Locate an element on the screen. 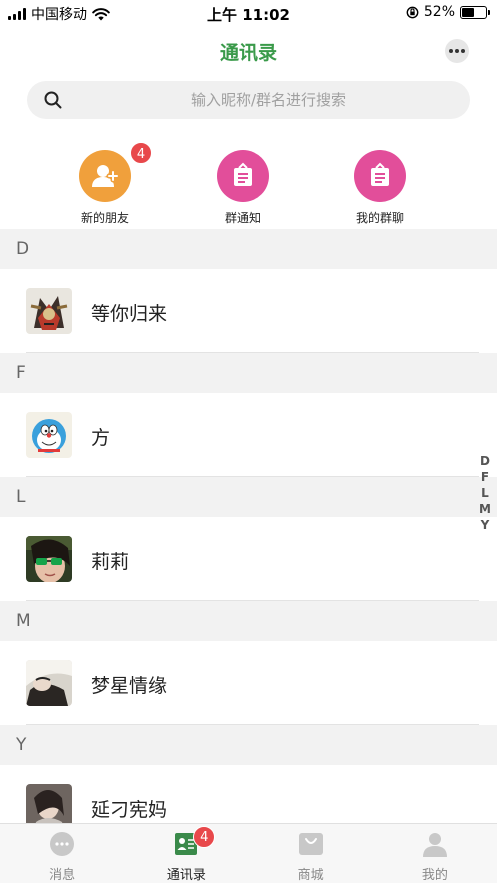 This screenshot has height=883, width=497. person-icon is located at coordinates (434, 845).